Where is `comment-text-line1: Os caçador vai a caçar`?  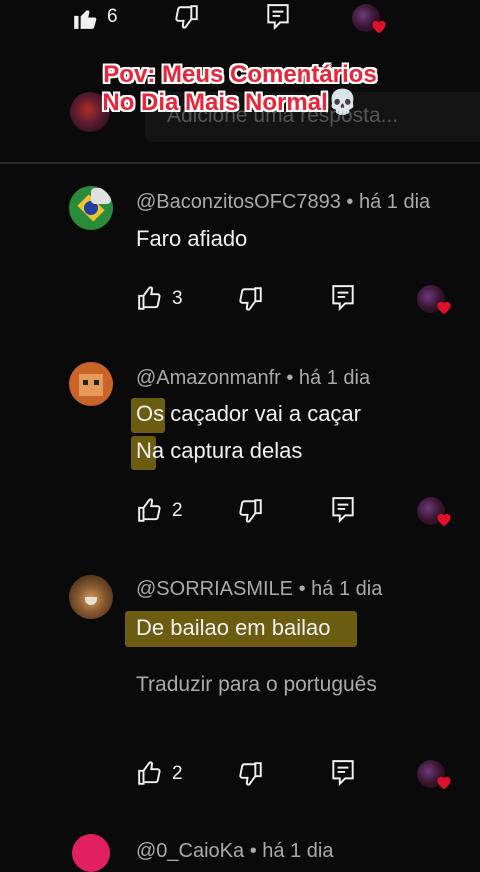
comment-text-line1: Os caçador vai a caçar is located at coordinates (248, 413).